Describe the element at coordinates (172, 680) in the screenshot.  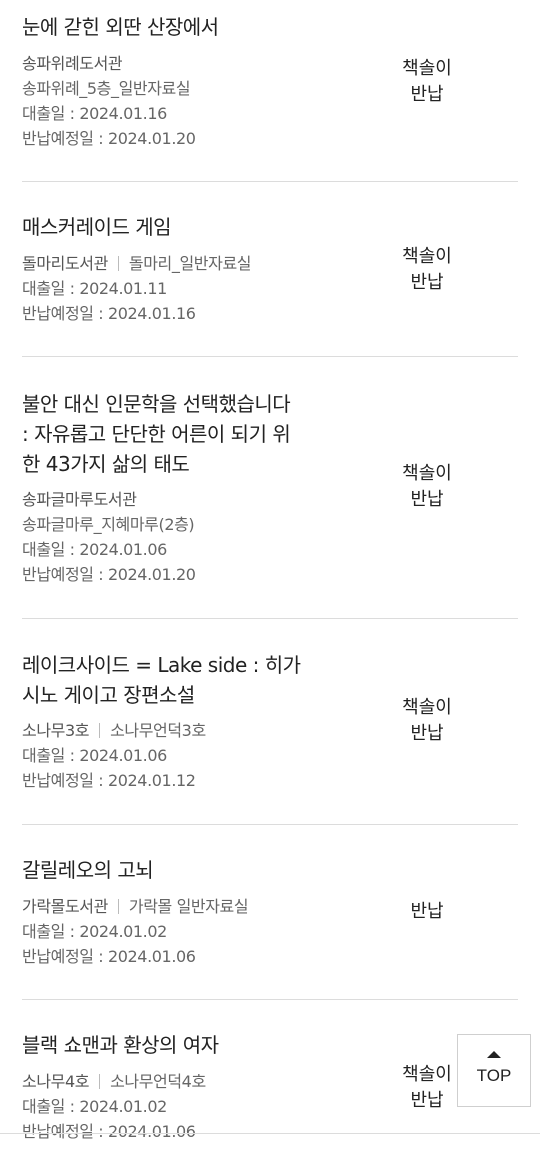
I see `book-title: 레이크사이드 = Lake side : 히가 시노 게이고 장편소설` at that location.